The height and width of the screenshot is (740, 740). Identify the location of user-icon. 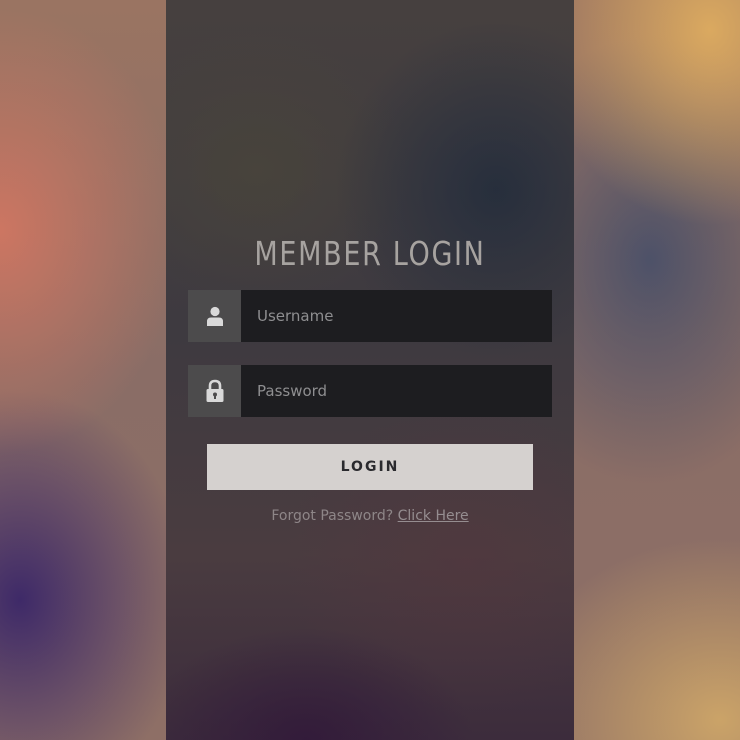
(214, 316).